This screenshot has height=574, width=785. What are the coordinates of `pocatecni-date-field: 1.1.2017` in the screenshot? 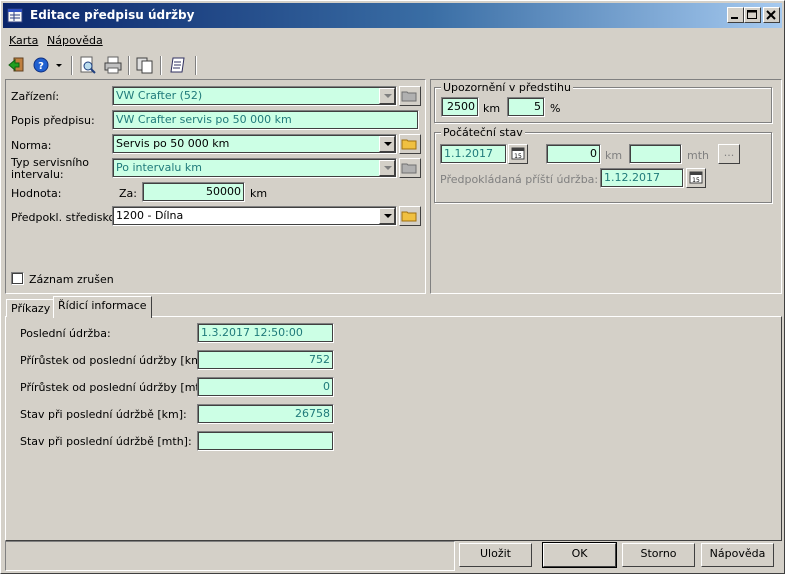 It's located at (473, 154).